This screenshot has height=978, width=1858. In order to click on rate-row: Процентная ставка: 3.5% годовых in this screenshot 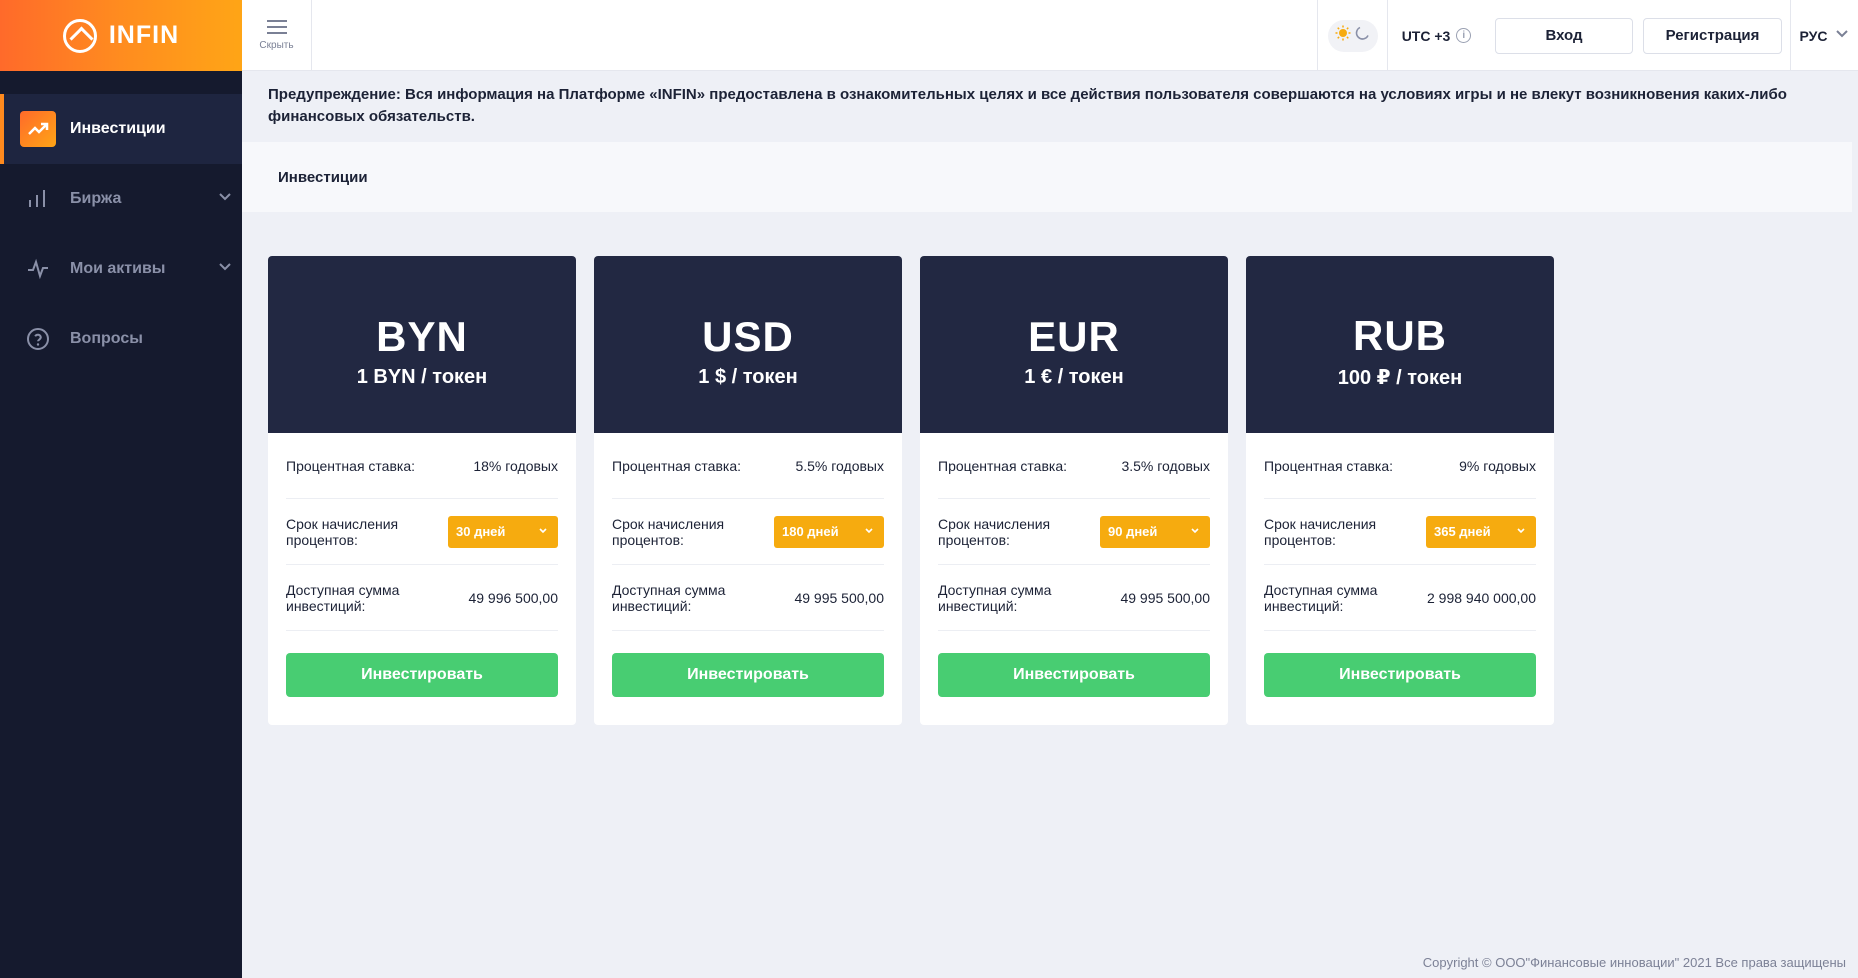, I will do `click(1074, 466)`.